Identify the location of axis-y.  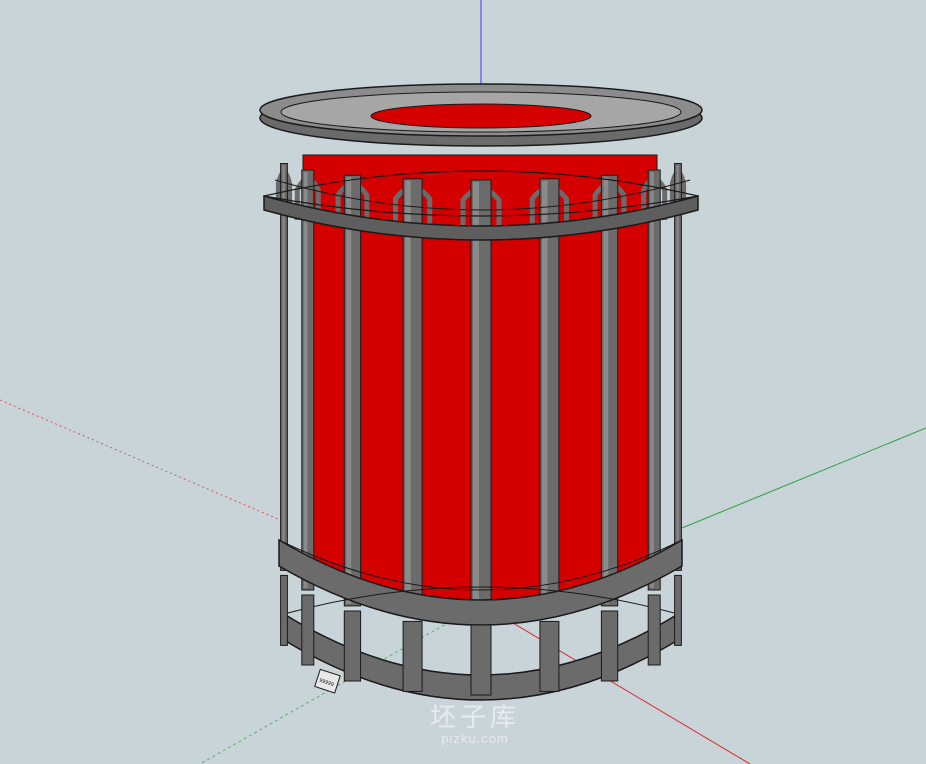
(803, 478).